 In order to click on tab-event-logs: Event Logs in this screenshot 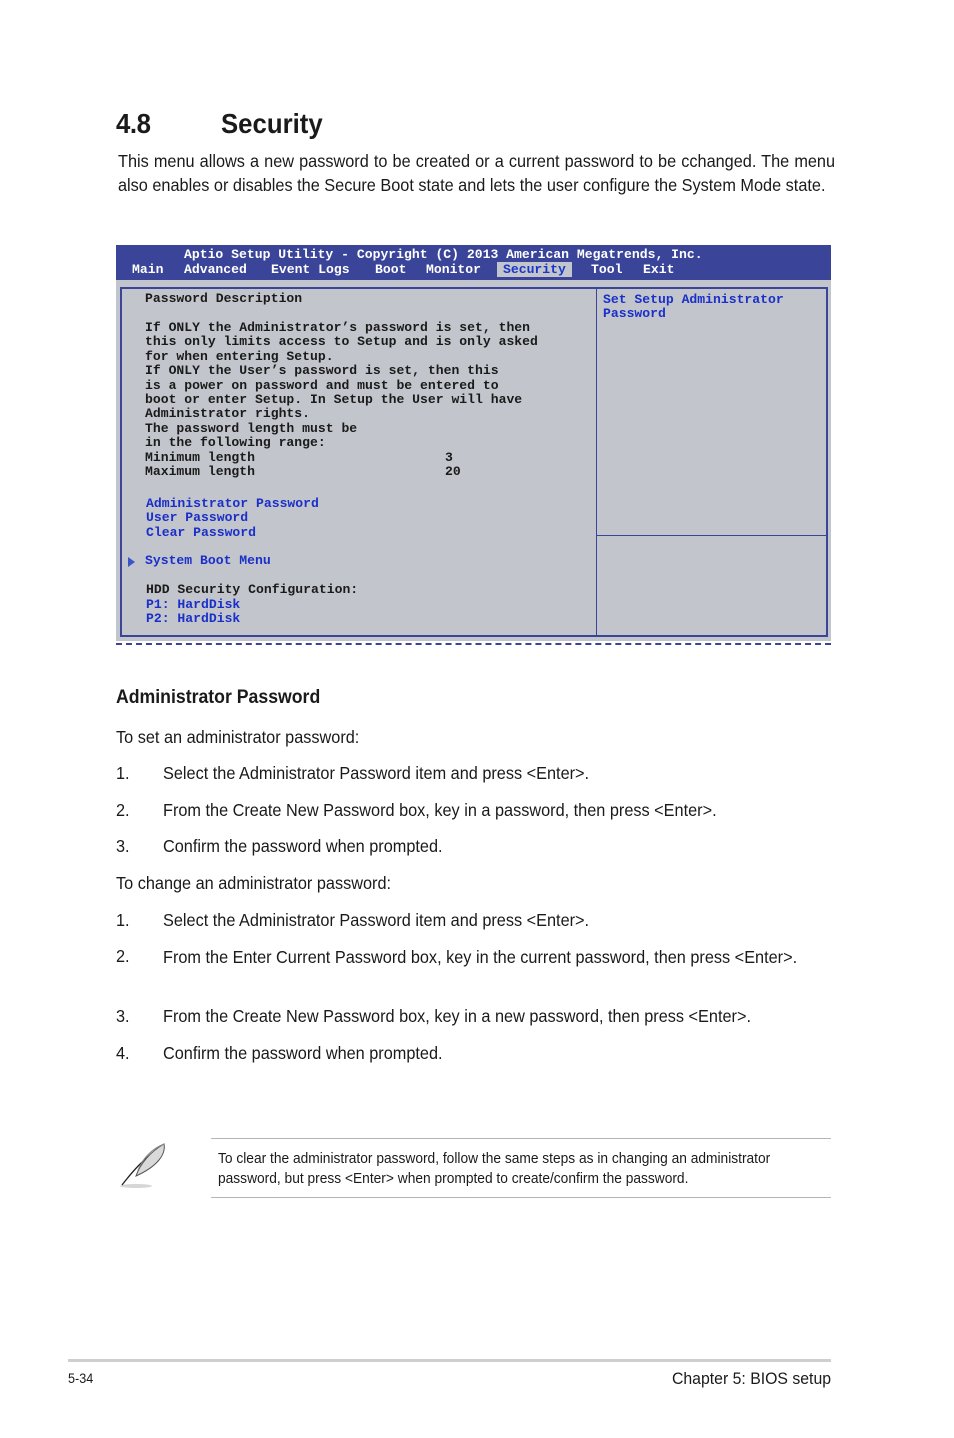, I will do `click(310, 269)`.